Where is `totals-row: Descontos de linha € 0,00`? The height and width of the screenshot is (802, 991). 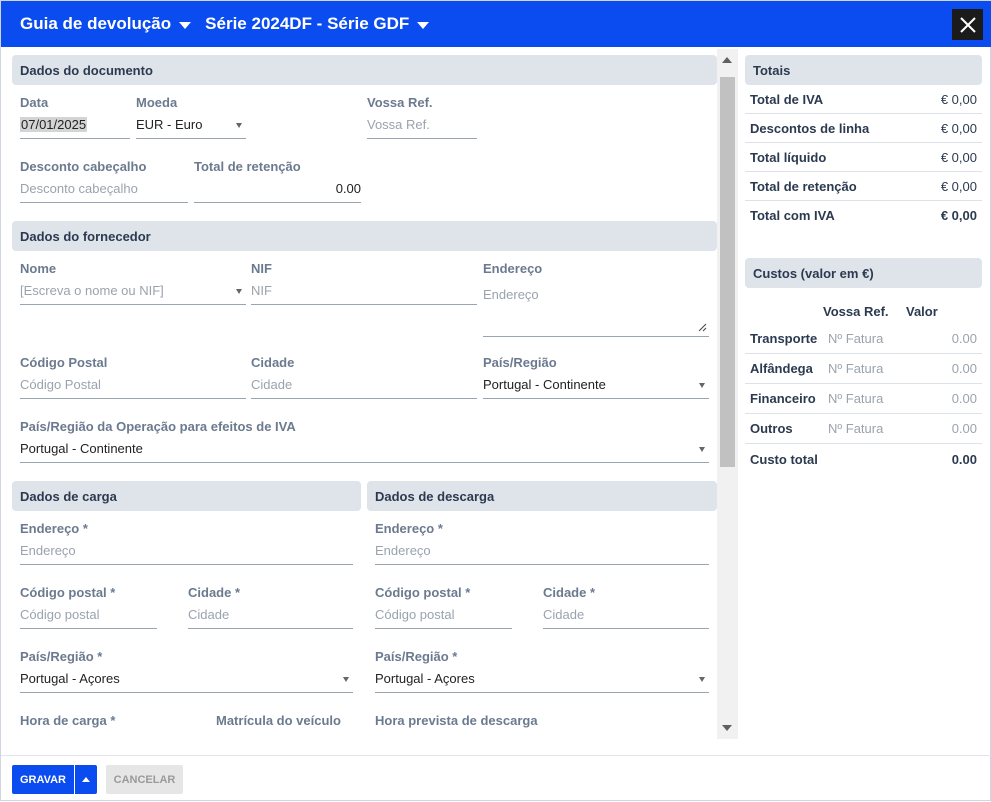 totals-row: Descontos de linha € 0,00 is located at coordinates (863, 128).